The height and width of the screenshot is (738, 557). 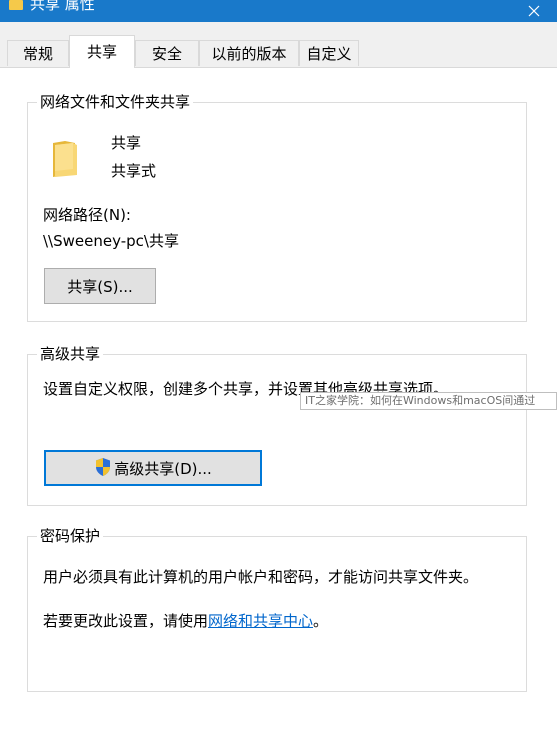 I want to click on network-sharing-center-link: 网络和共享中心, so click(x=260, y=621).